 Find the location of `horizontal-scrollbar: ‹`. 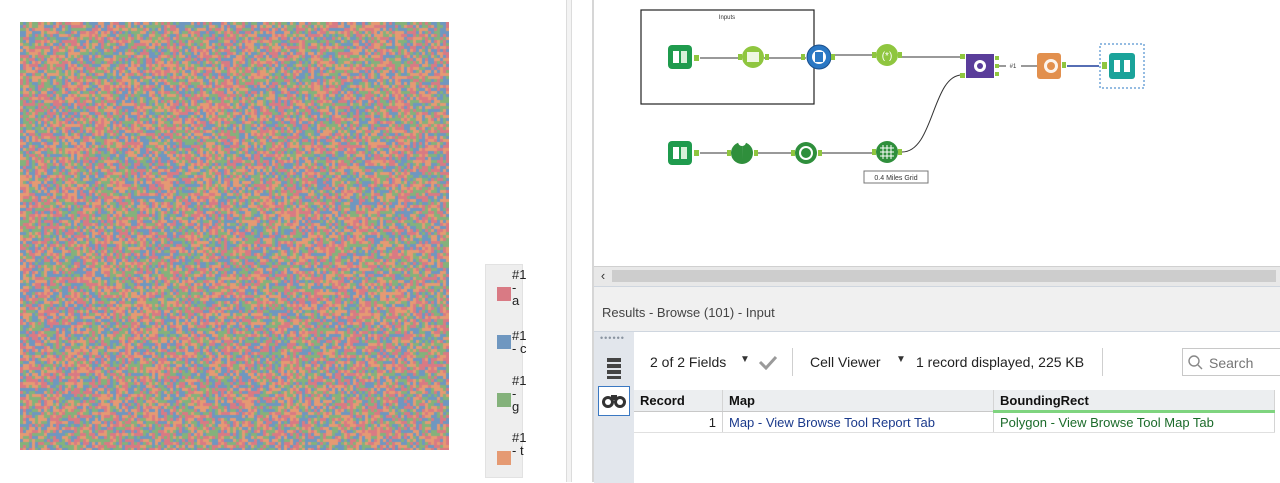

horizontal-scrollbar: ‹ is located at coordinates (937, 276).